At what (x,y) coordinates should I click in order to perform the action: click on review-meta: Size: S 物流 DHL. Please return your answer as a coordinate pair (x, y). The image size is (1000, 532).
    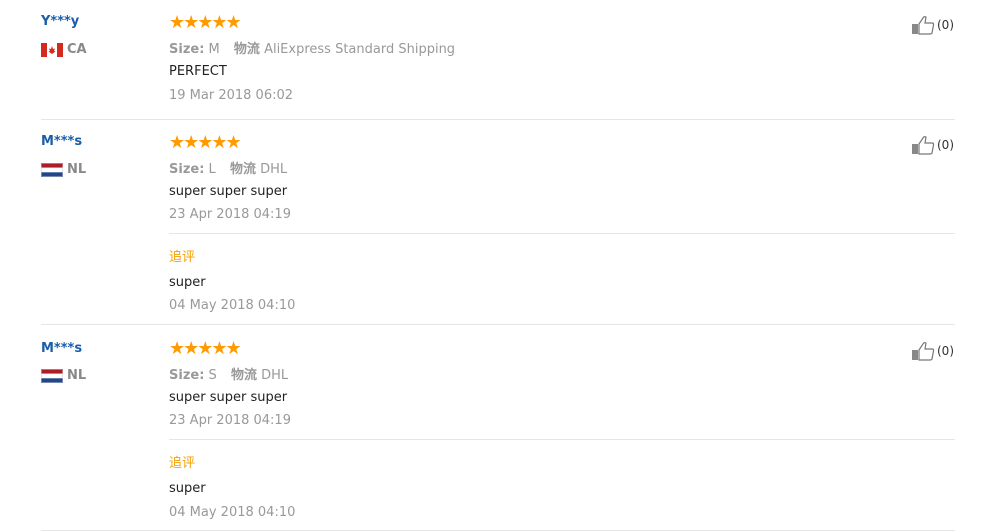
    Looking at the image, I should click on (228, 373).